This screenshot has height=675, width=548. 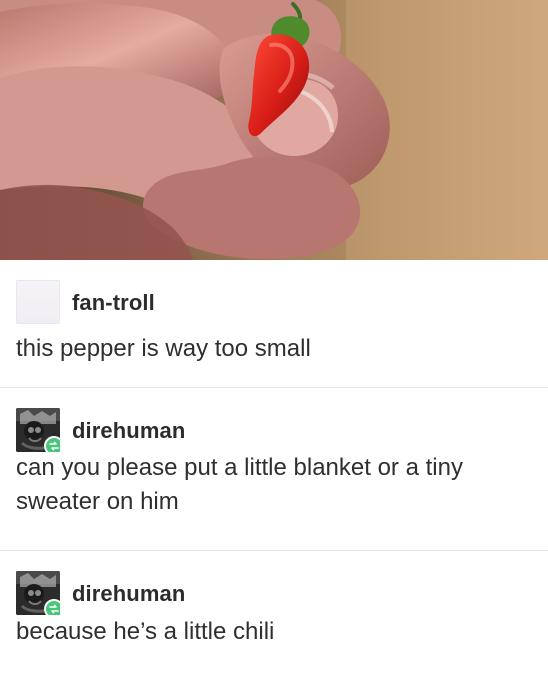 What do you see at coordinates (163, 348) in the screenshot?
I see `post-message: this pepper is way too small` at bounding box center [163, 348].